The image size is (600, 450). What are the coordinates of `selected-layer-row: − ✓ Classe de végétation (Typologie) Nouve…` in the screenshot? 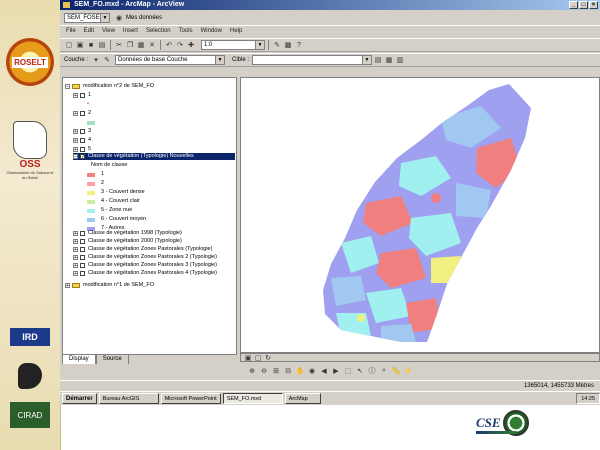 It's located at (154, 156).